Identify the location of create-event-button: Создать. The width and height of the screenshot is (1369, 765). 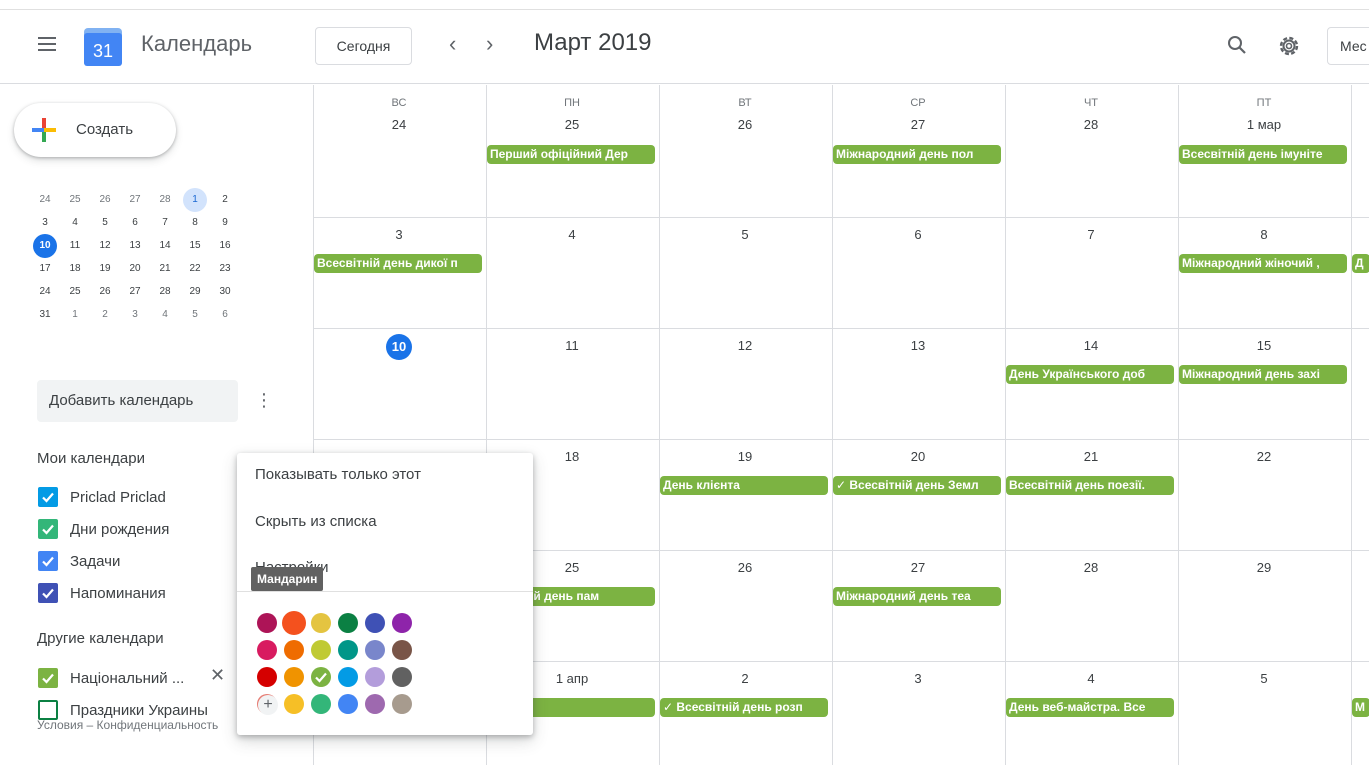
(95, 130).